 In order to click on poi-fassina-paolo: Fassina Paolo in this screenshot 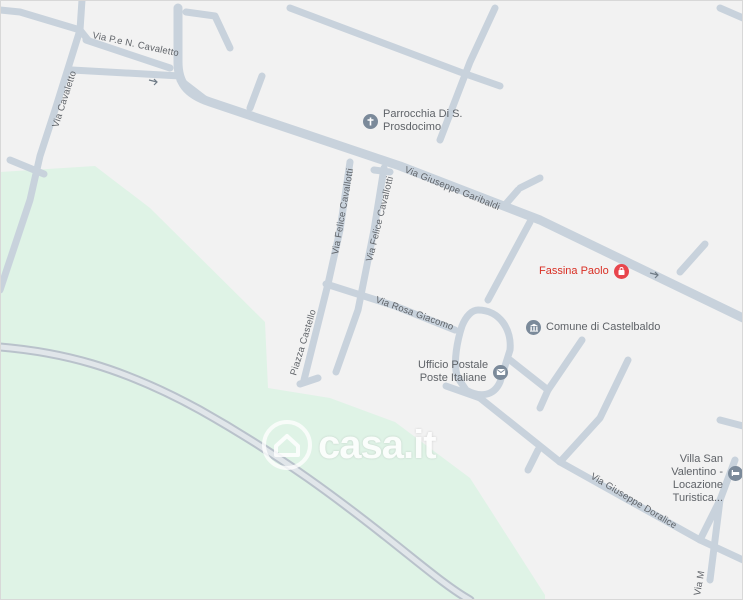, I will do `click(584, 271)`.